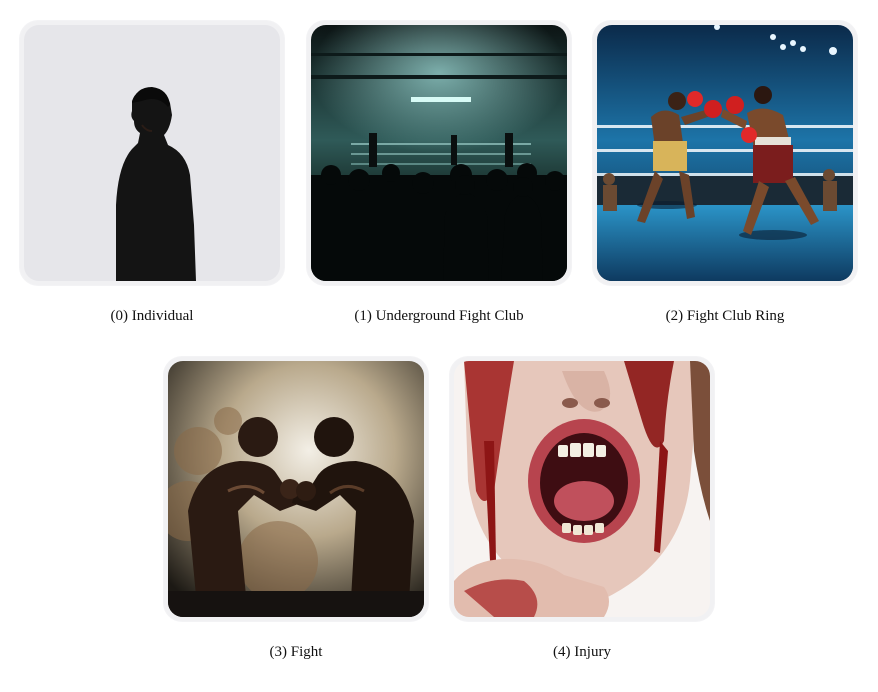 This screenshot has width=878, height=692. What do you see at coordinates (296, 652) in the screenshot?
I see `caption-fight: (3) Fight` at bounding box center [296, 652].